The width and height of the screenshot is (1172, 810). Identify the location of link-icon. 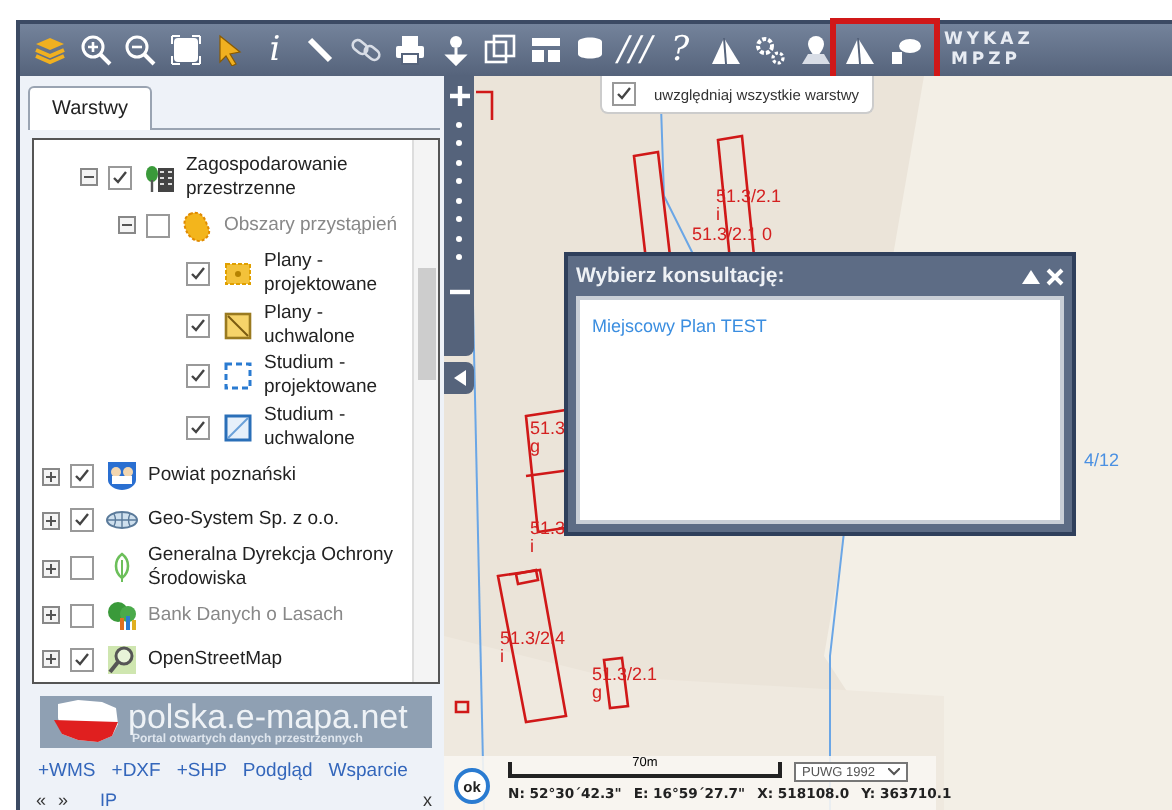
(365, 50).